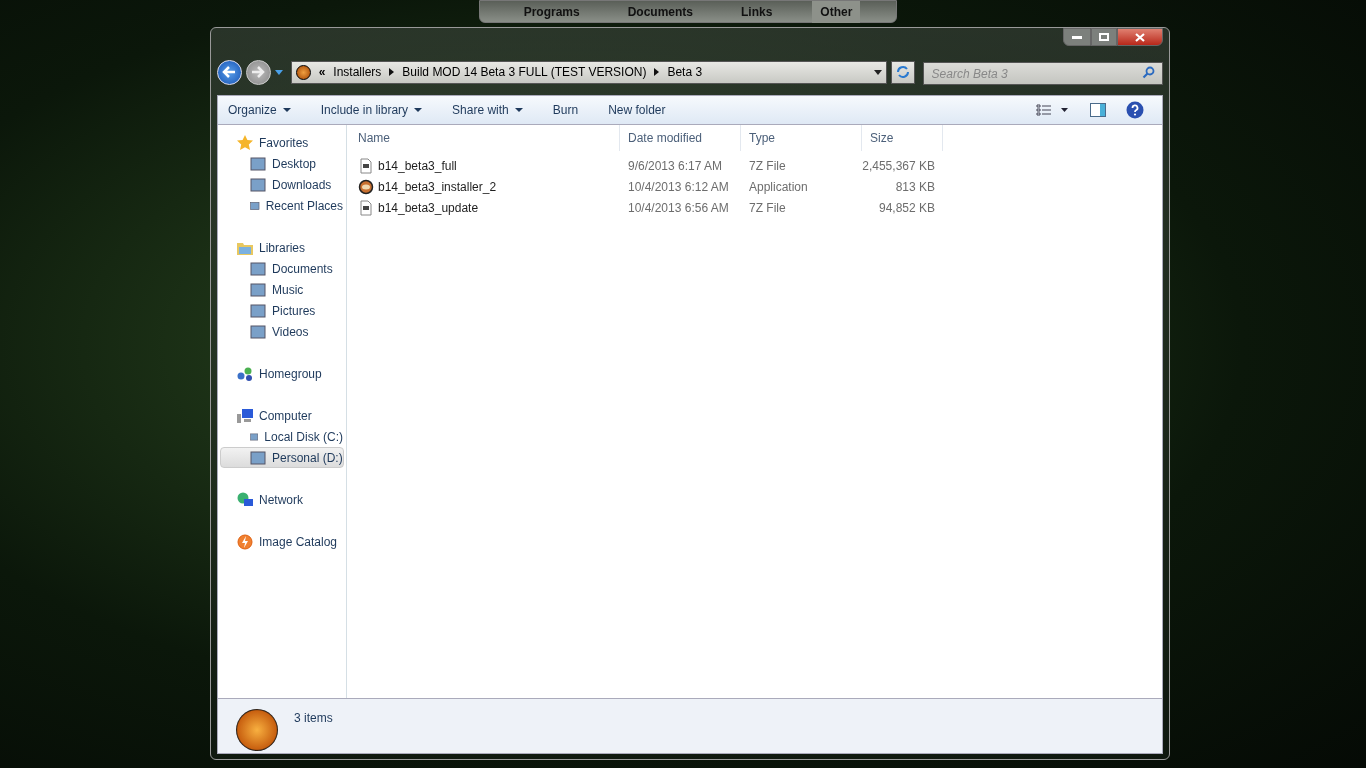  Describe the element at coordinates (322, 72) in the screenshot. I see `overflow-chevron: «` at that location.